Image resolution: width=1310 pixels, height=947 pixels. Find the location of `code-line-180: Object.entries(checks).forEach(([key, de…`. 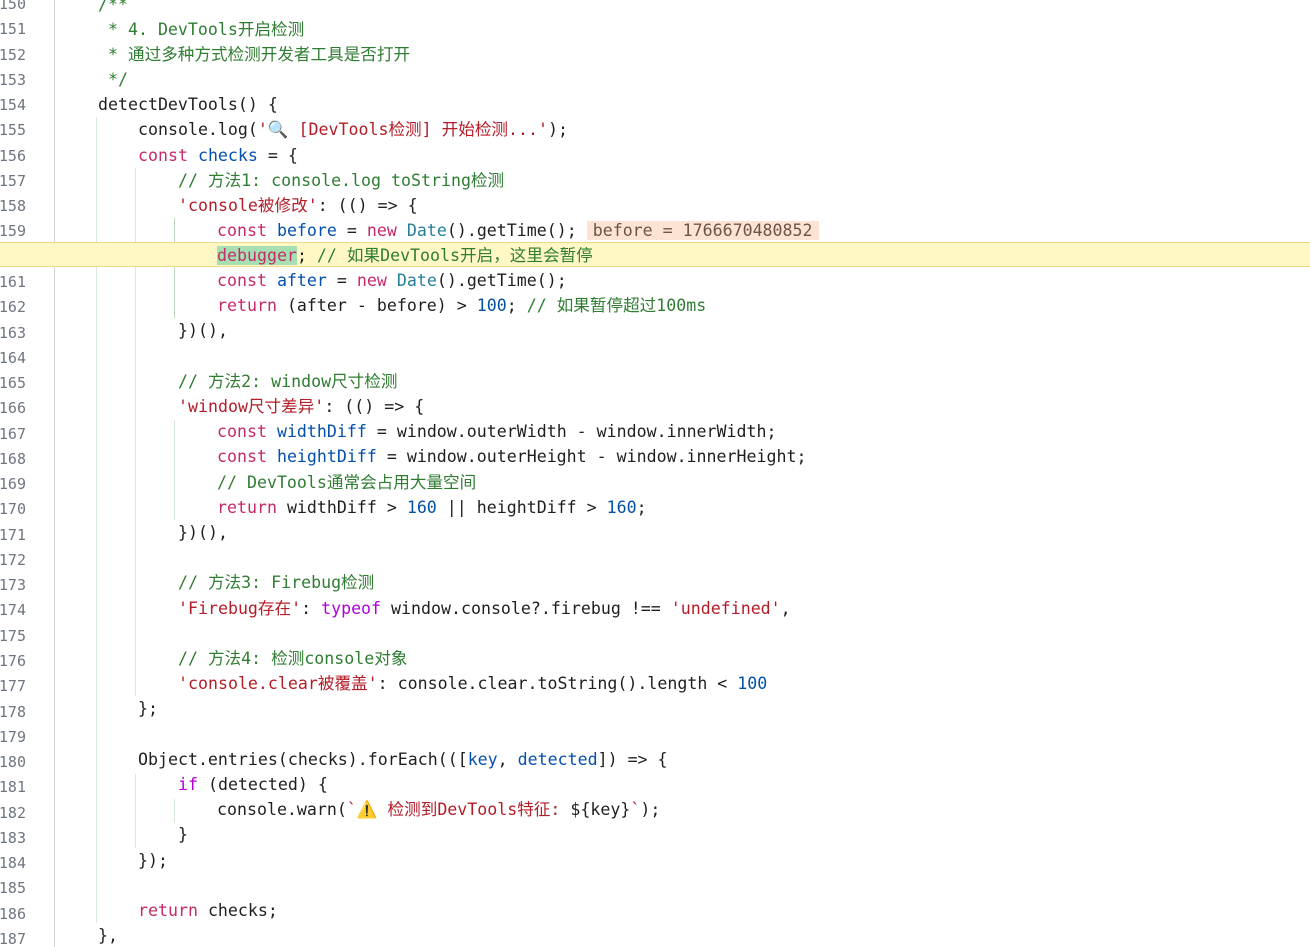

code-line-180: Object.entries(checks).forEach(([key, de… is located at coordinates (655, 759).